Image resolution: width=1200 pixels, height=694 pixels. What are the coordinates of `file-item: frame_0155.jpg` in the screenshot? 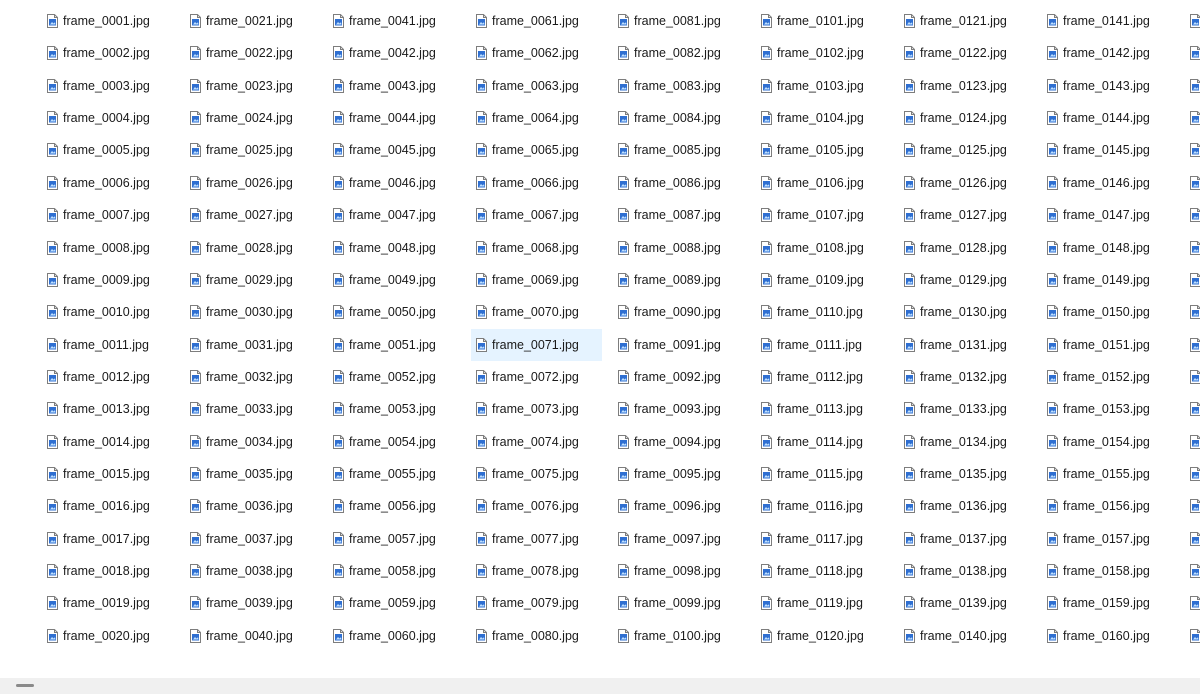 It's located at (1107, 474).